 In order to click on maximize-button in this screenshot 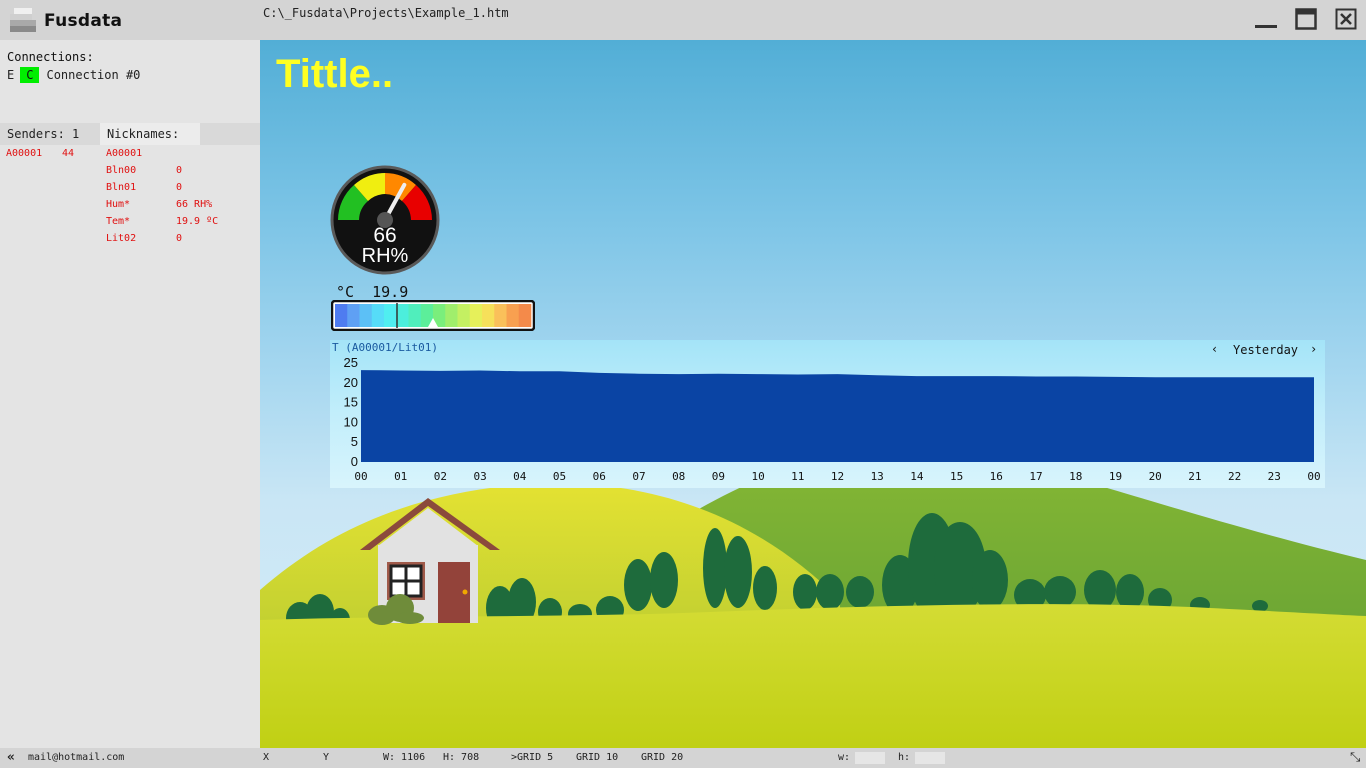, I will do `click(1306, 19)`.